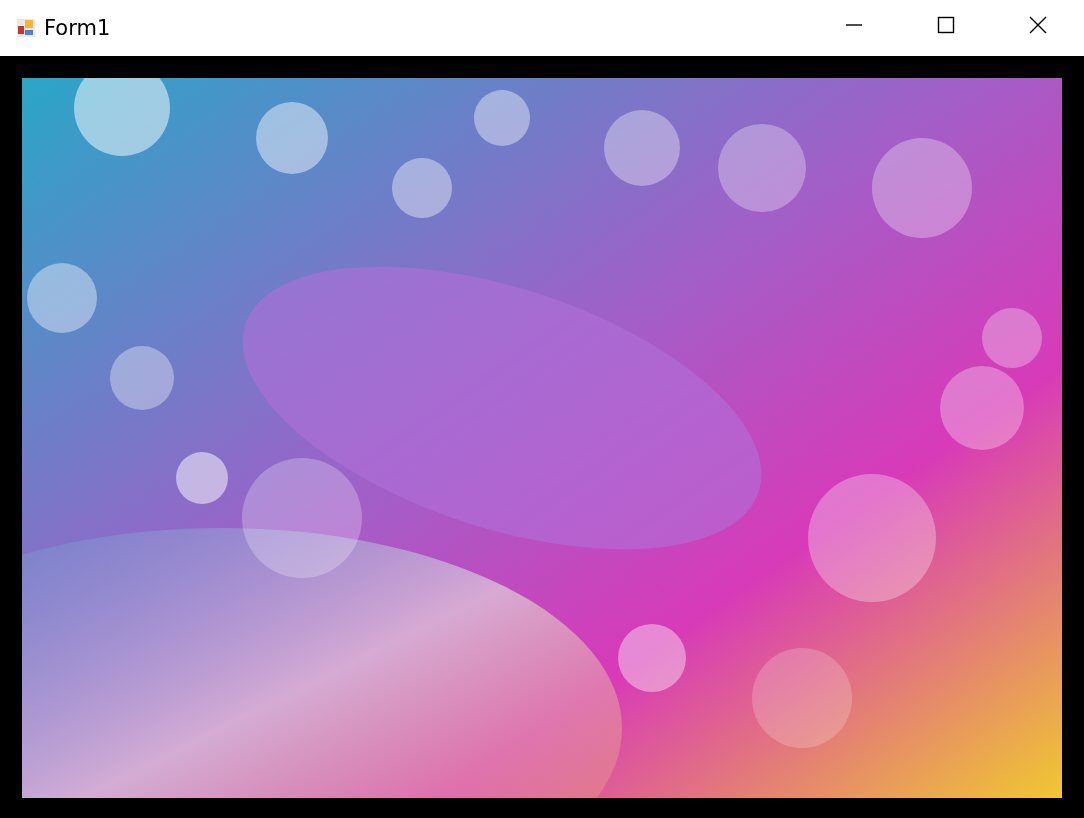 This screenshot has width=1084, height=818. Describe the element at coordinates (26, 28) in the screenshot. I see `app-icon` at that location.